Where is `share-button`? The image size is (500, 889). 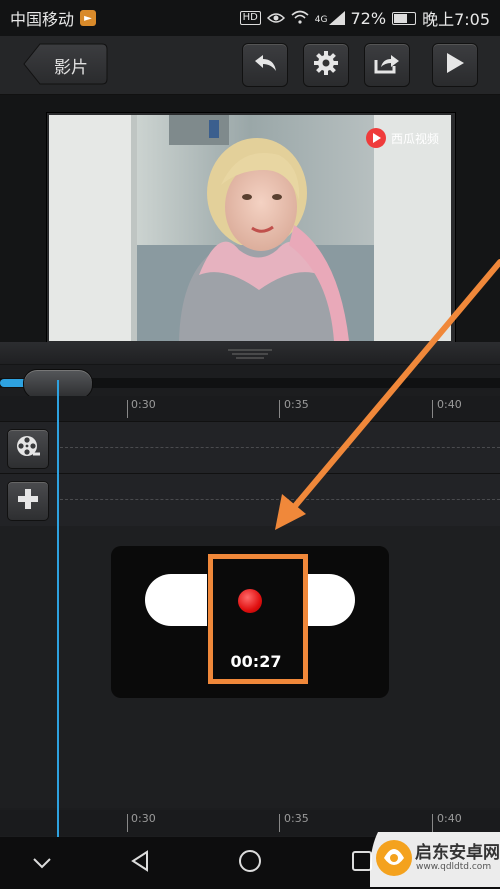 share-button is located at coordinates (387, 65).